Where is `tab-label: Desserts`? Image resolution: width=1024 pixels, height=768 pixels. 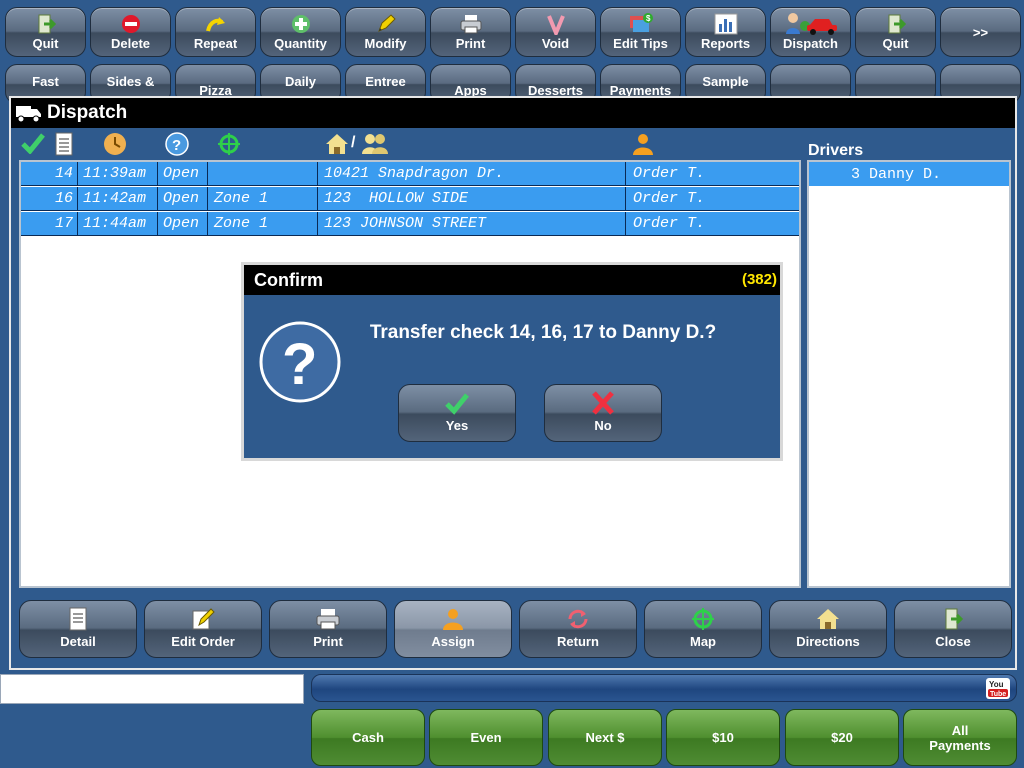 tab-label: Desserts is located at coordinates (555, 90).